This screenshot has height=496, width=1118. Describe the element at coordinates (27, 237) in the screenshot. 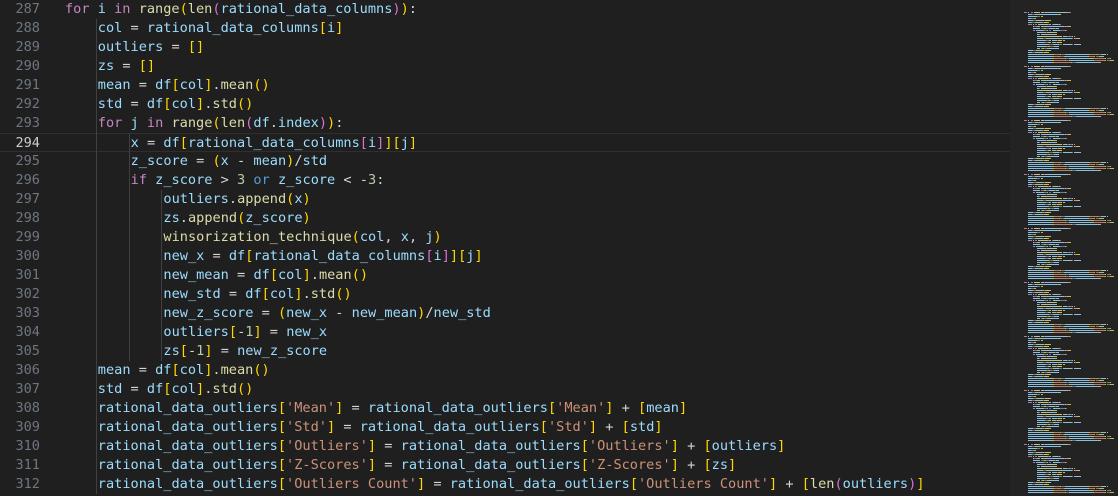

I see `line-number: 299` at that location.